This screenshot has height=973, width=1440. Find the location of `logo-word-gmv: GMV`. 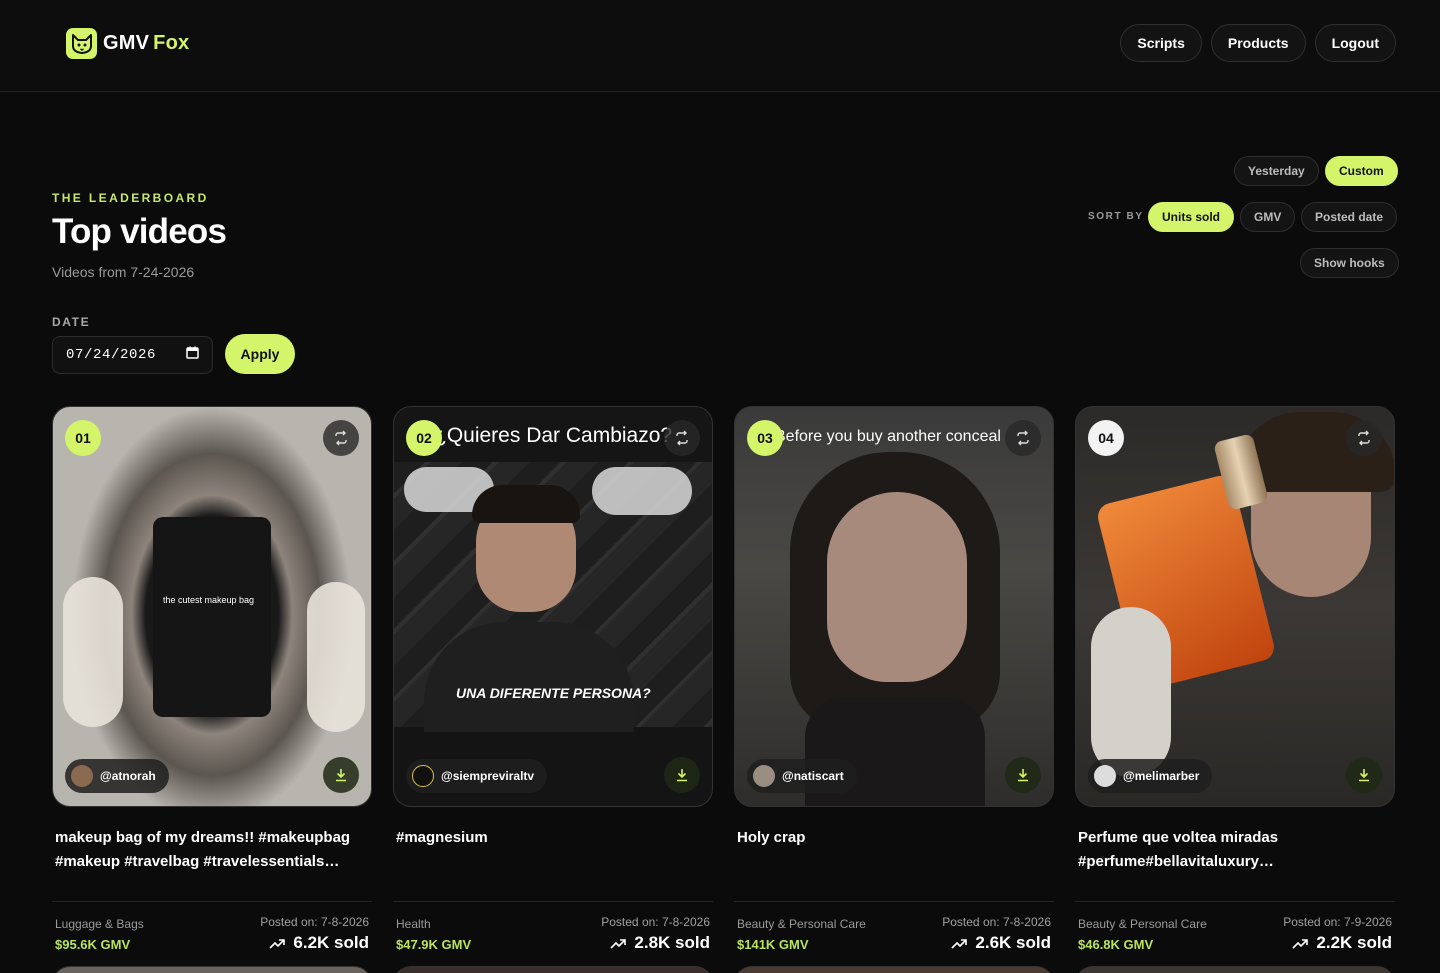

logo-word-gmv: GMV is located at coordinates (126, 43).